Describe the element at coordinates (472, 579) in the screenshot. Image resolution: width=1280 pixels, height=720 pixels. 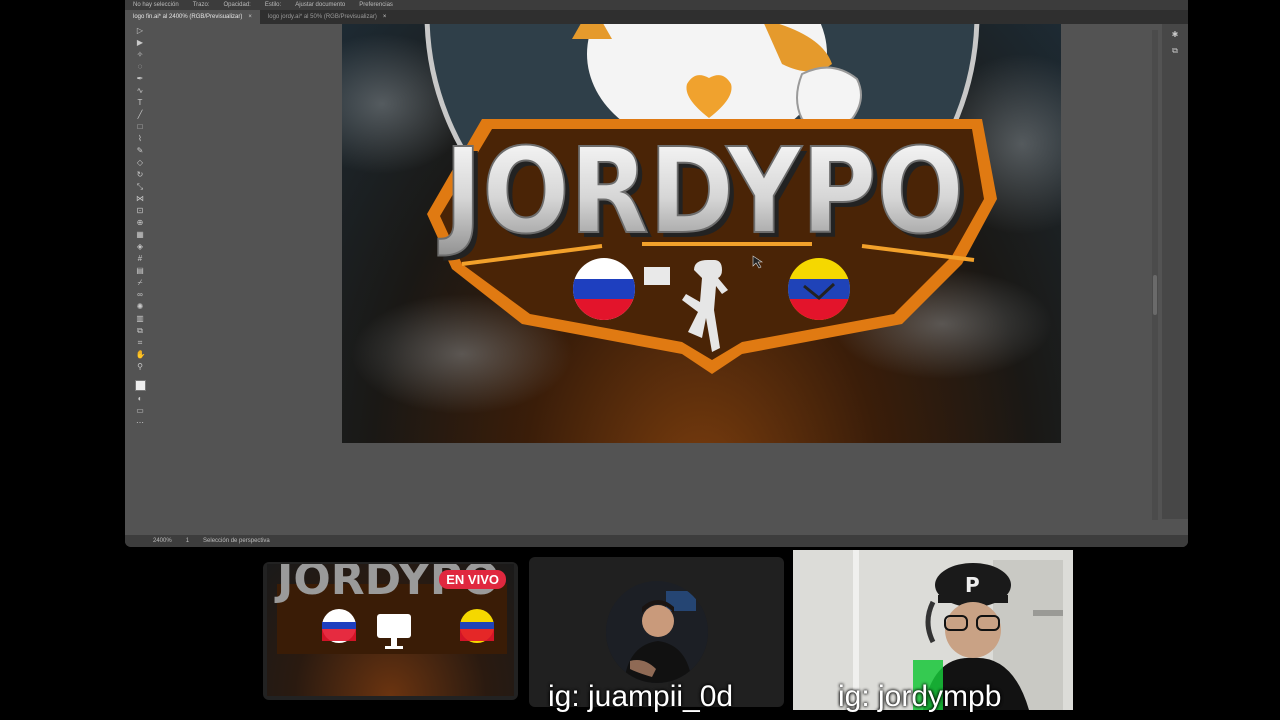
I see `live-badge: EN VIVO` at that location.